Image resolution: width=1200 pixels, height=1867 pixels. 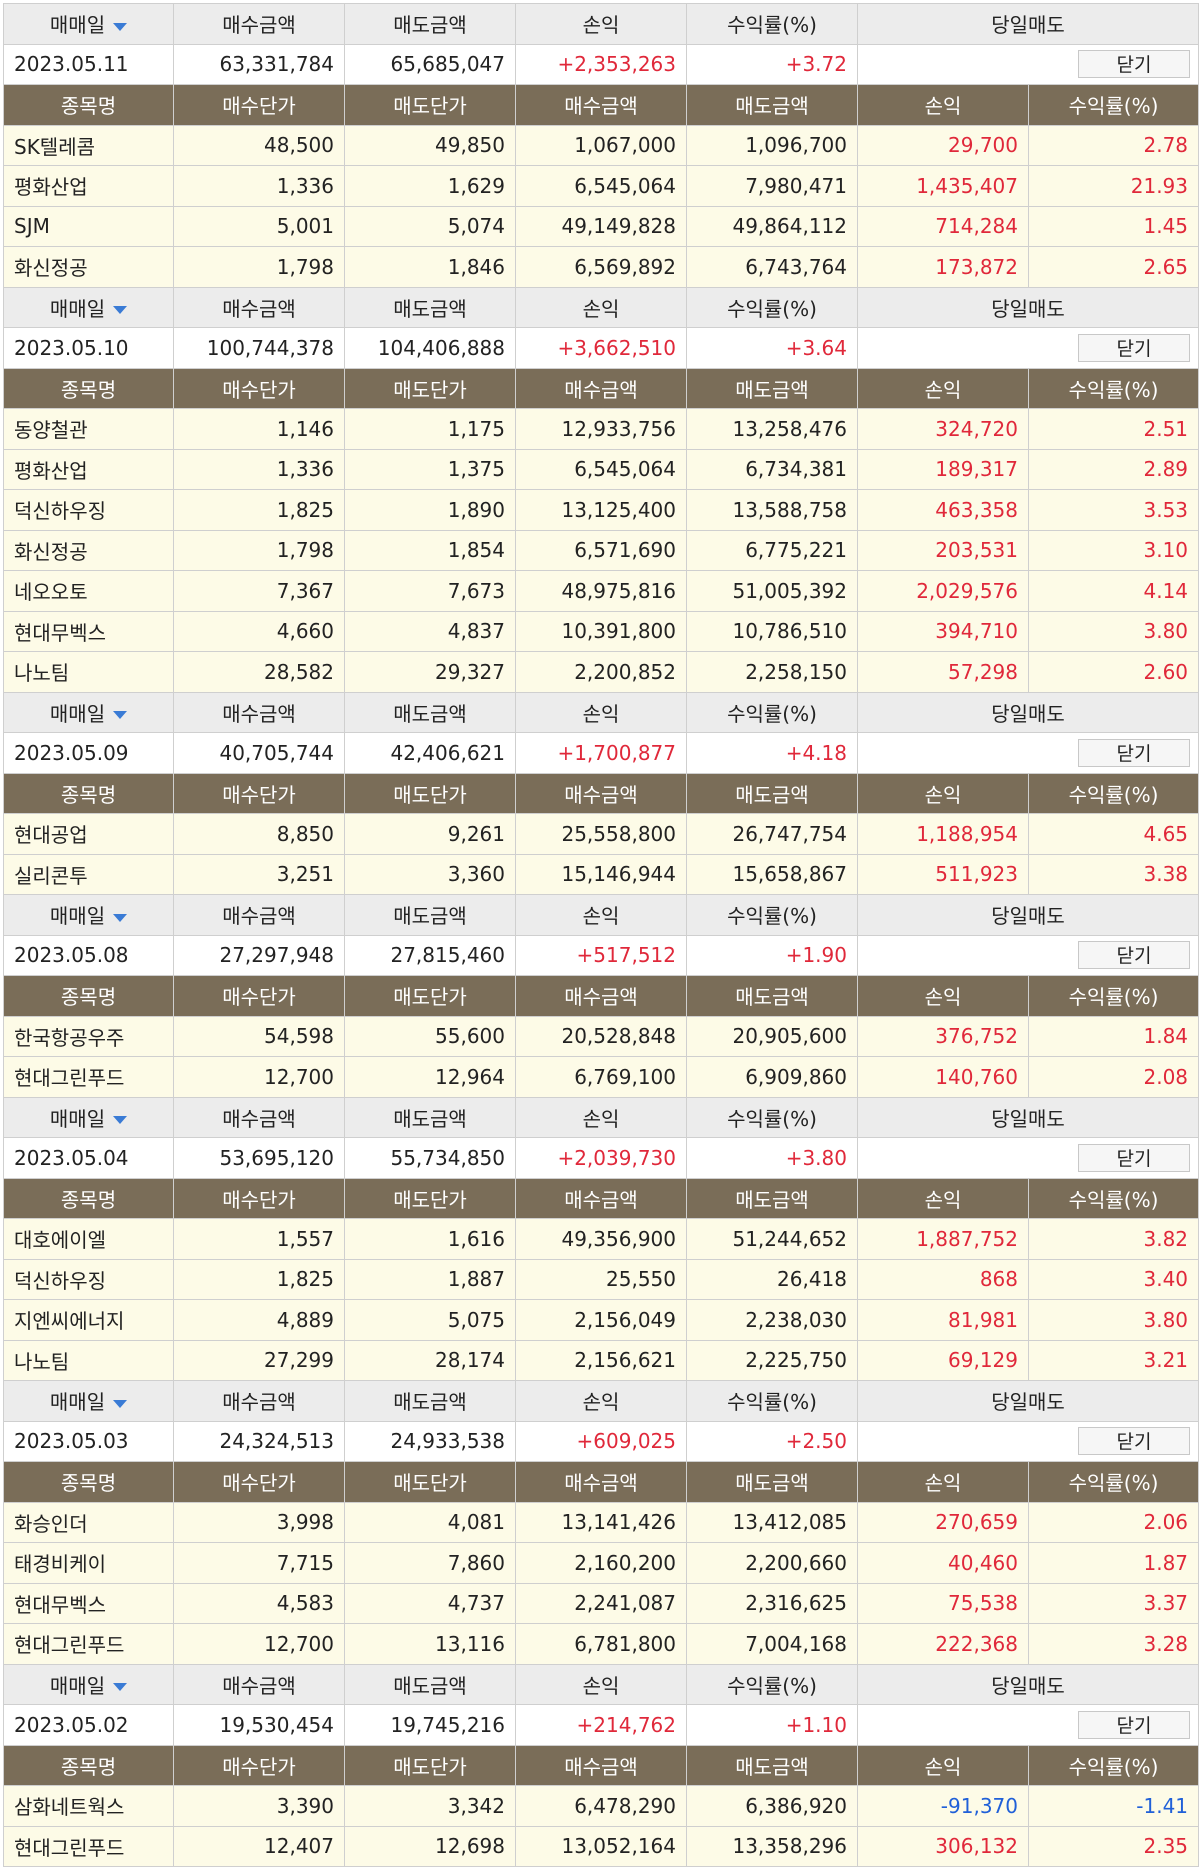 What do you see at coordinates (430, 469) in the screenshot?
I see `sell-price: 1,375` at bounding box center [430, 469].